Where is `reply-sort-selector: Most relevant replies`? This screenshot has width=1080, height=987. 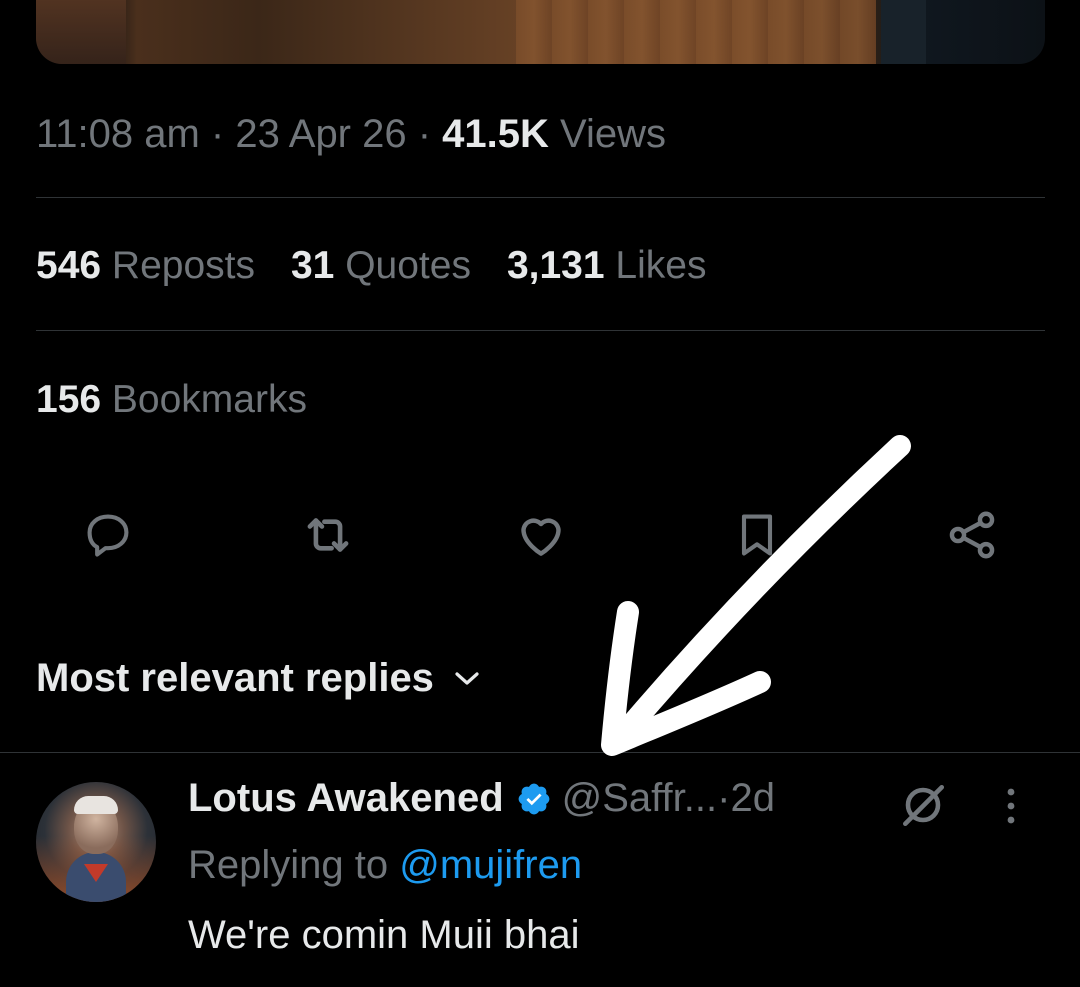 reply-sort-selector: Most relevant replies is located at coordinates (258, 678).